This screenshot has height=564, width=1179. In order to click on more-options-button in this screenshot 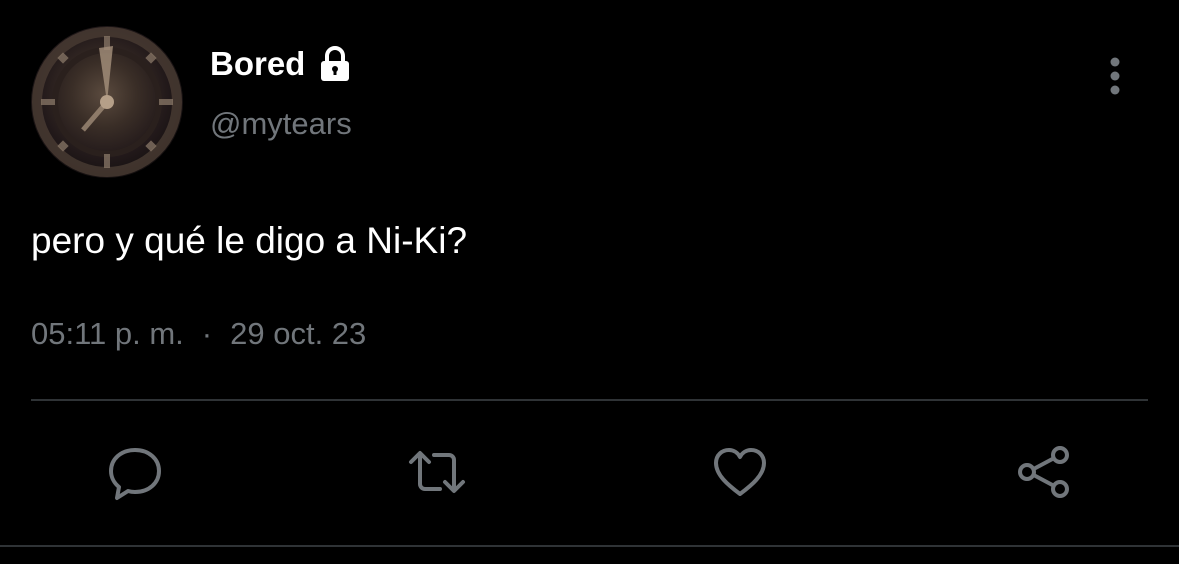, I will do `click(1115, 76)`.